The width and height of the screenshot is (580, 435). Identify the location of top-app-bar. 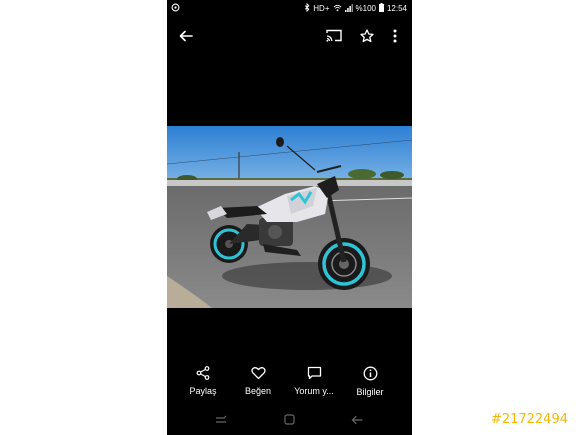
(289, 38).